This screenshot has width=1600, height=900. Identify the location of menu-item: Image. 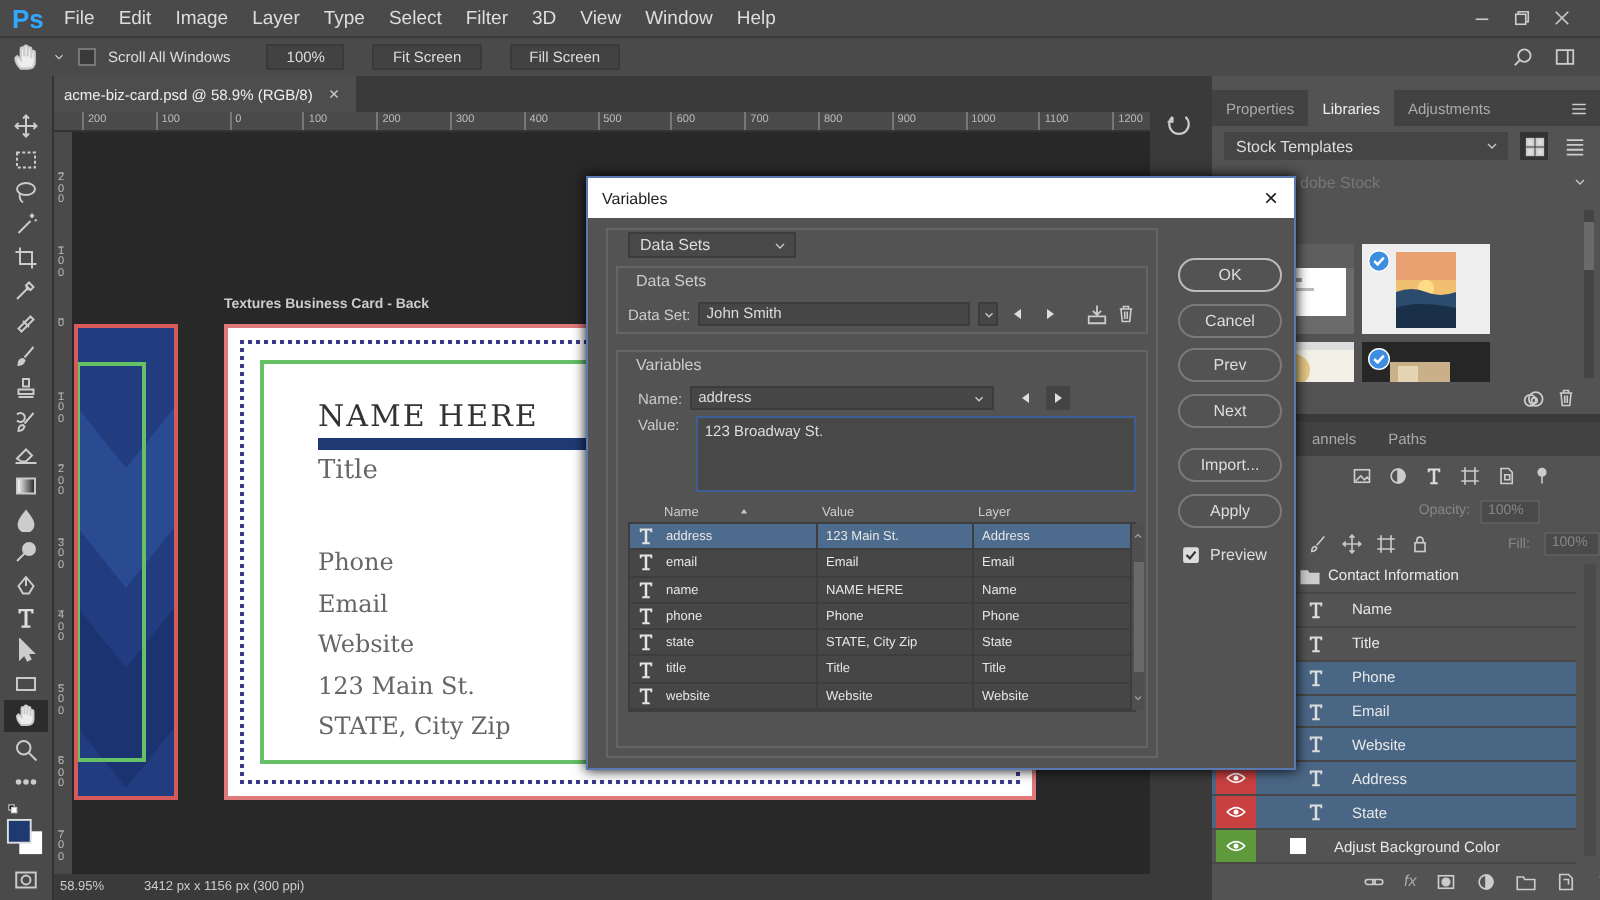
(202, 18).